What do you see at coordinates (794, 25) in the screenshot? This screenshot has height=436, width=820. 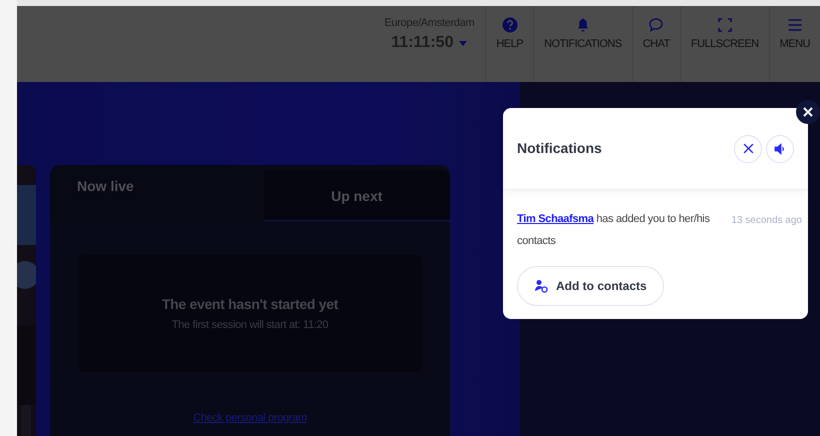 I see `menu-icon` at bounding box center [794, 25].